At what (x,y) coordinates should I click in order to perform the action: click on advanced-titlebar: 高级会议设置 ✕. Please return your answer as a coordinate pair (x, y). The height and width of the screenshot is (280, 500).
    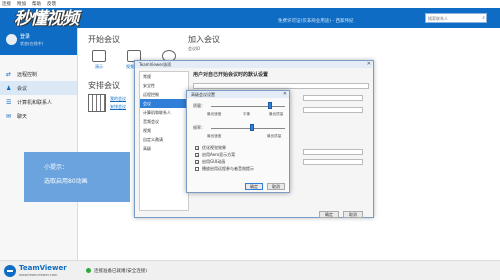
    Looking at the image, I should click on (238, 94).